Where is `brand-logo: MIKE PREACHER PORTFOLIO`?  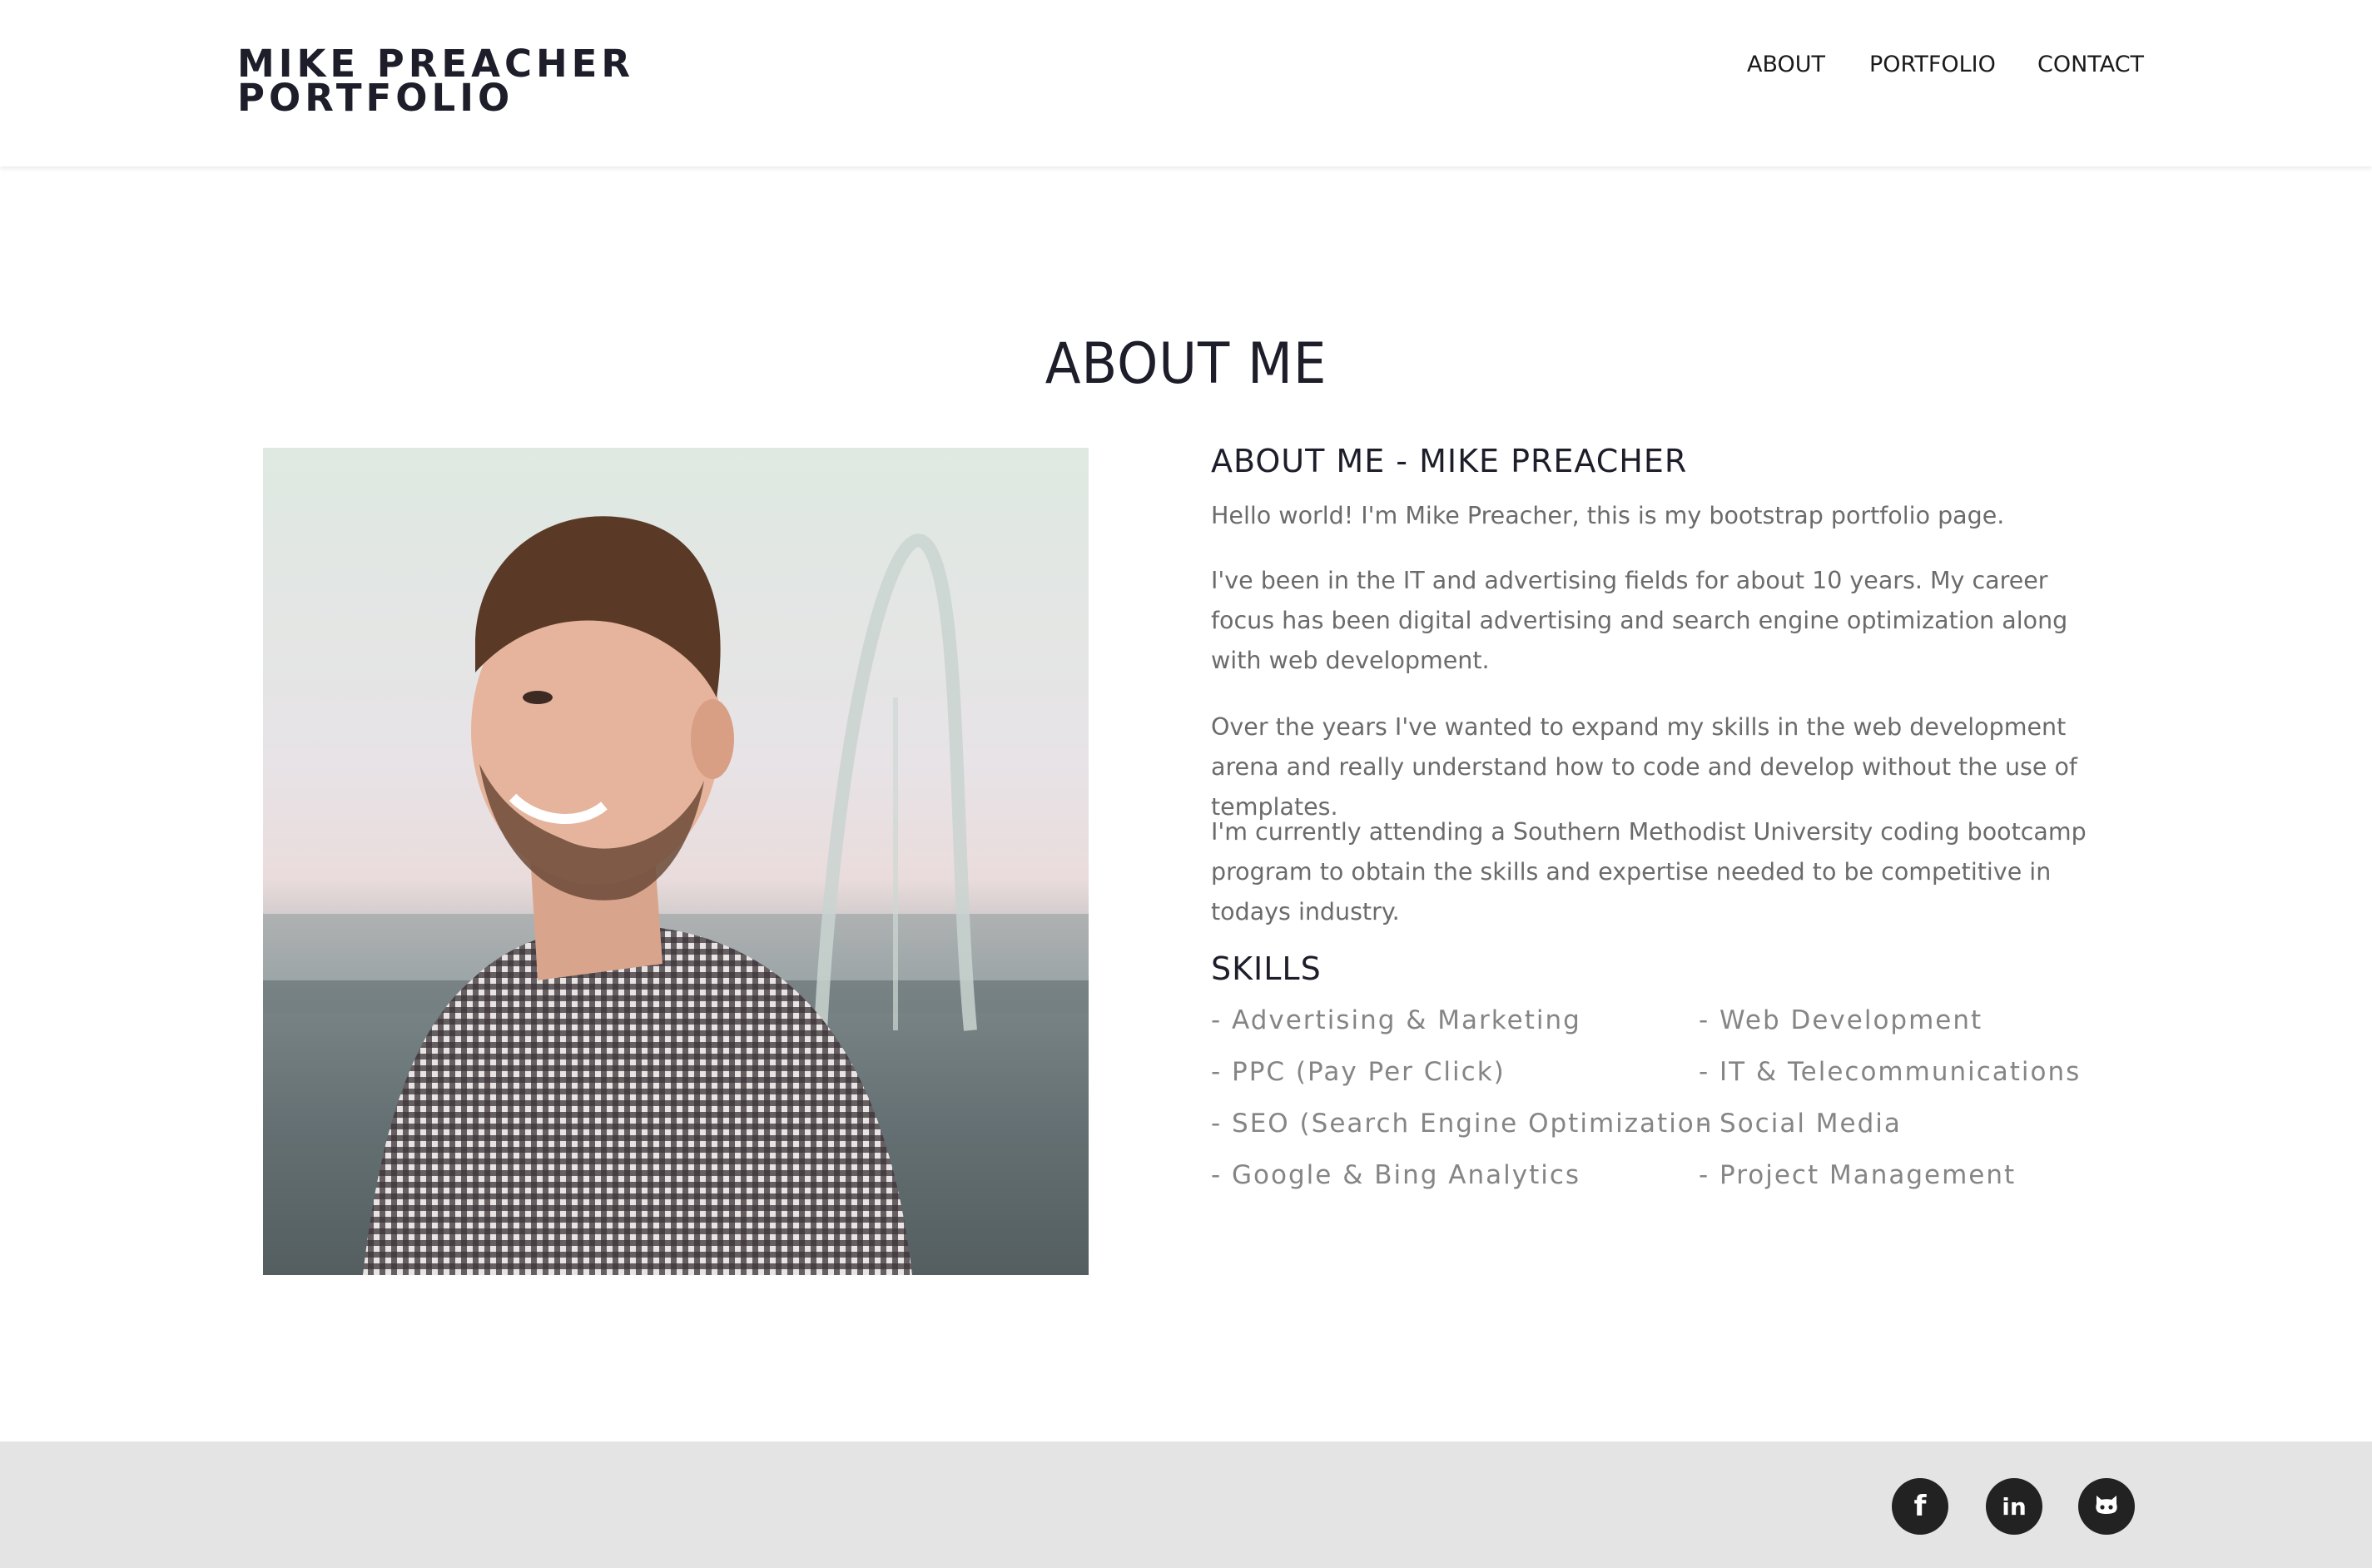
brand-logo: MIKE PREACHER PORTFOLIO is located at coordinates (435, 82).